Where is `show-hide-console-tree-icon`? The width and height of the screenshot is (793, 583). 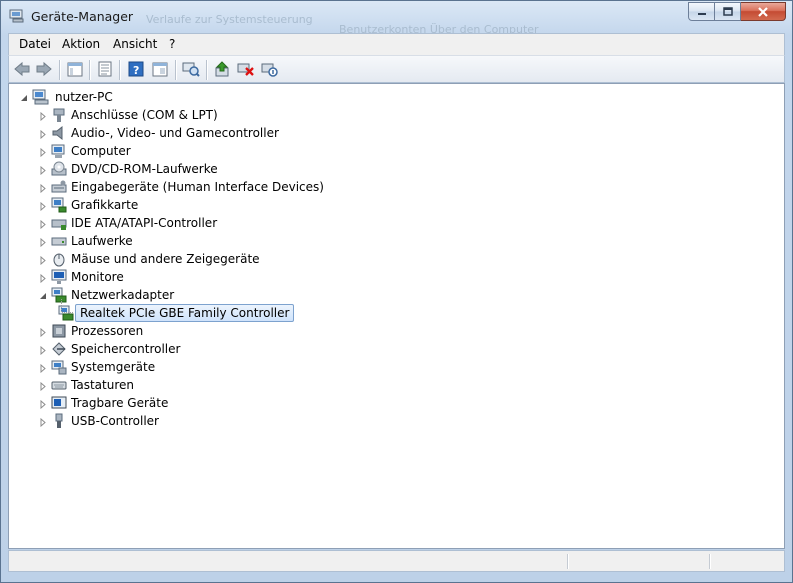
show-hide-console-tree-icon is located at coordinates (75, 69).